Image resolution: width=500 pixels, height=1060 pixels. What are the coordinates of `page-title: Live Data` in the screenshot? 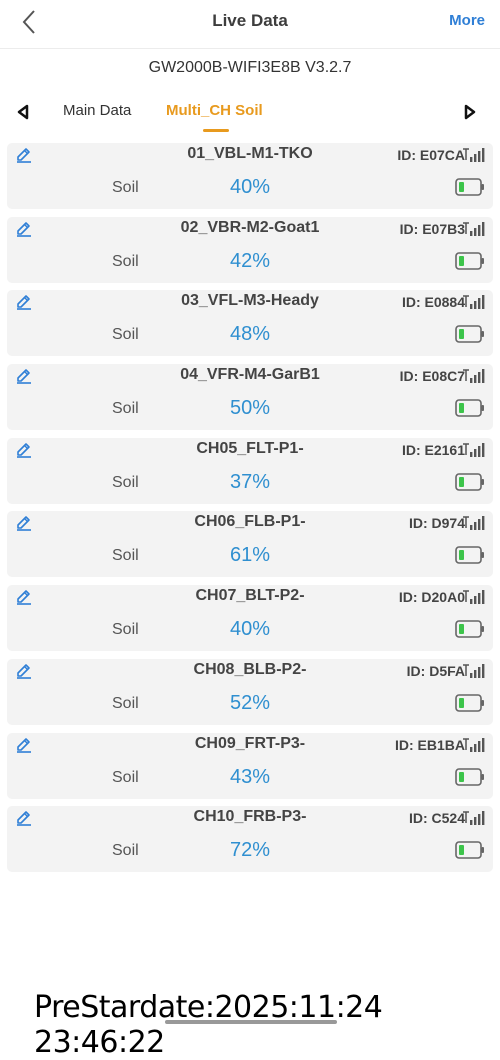 It's located at (250, 20).